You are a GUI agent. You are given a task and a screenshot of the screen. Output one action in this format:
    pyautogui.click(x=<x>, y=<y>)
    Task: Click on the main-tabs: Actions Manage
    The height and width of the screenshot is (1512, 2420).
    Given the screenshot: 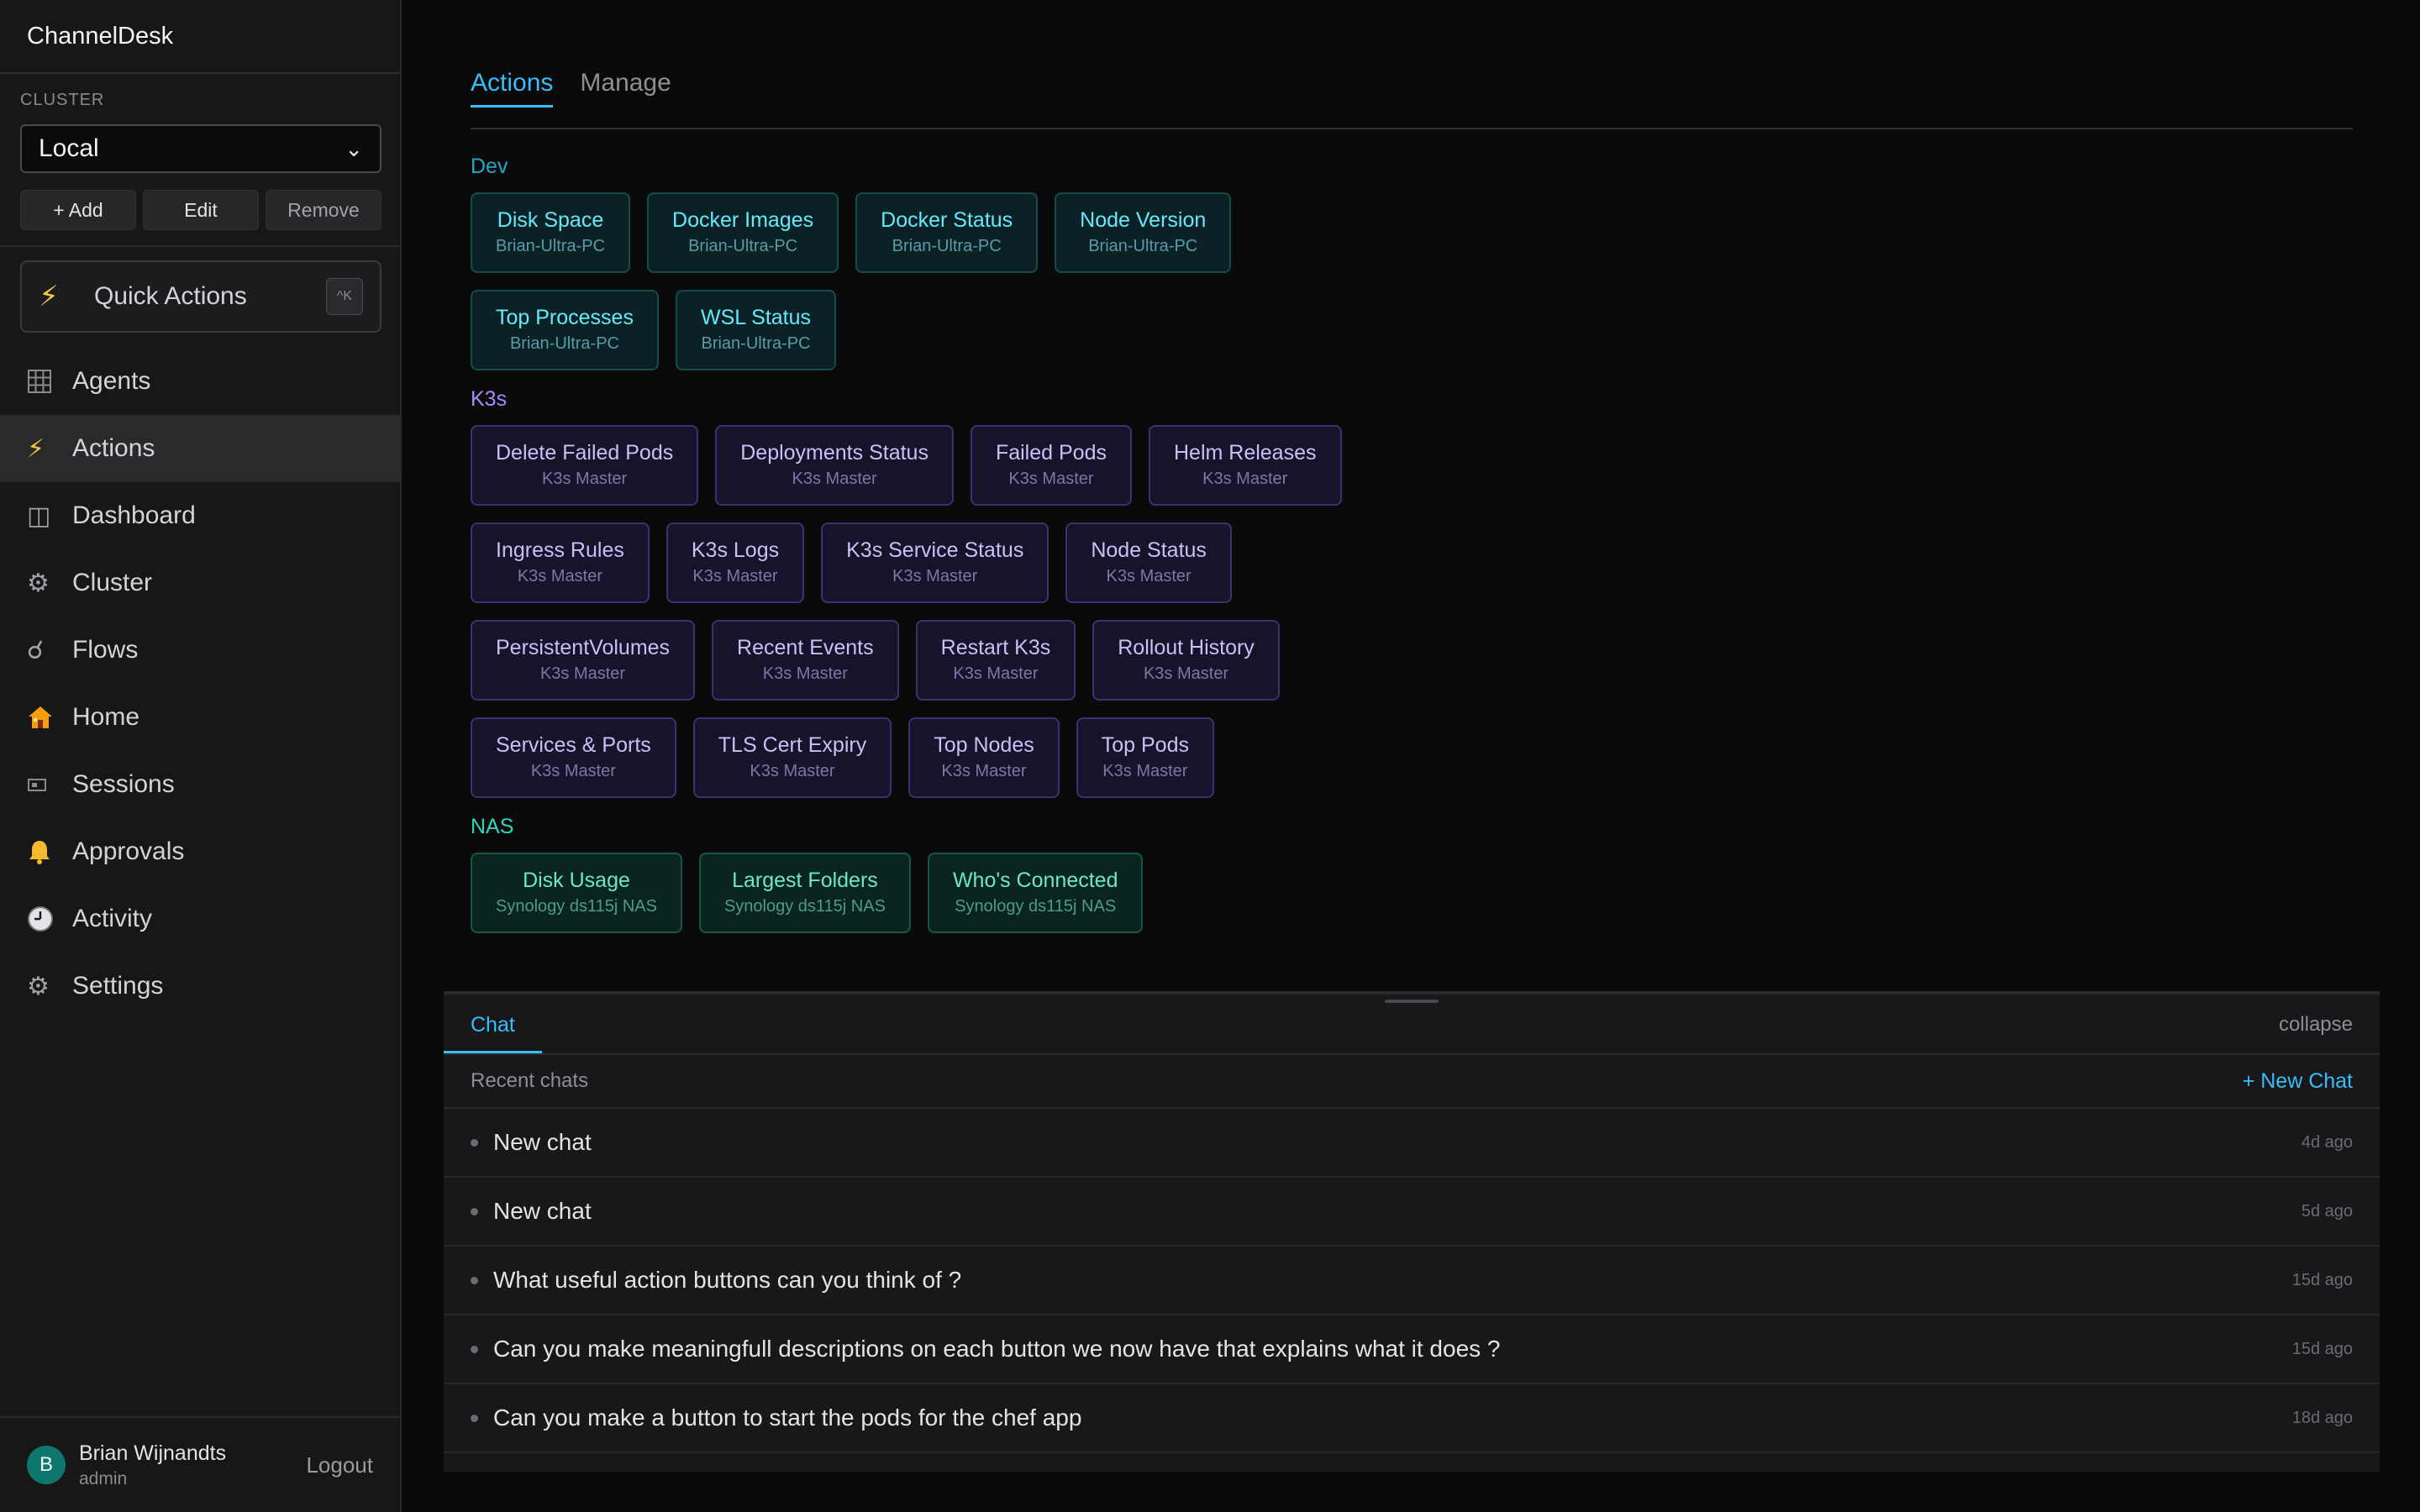 What is the action you would take?
    pyautogui.click(x=1412, y=97)
    